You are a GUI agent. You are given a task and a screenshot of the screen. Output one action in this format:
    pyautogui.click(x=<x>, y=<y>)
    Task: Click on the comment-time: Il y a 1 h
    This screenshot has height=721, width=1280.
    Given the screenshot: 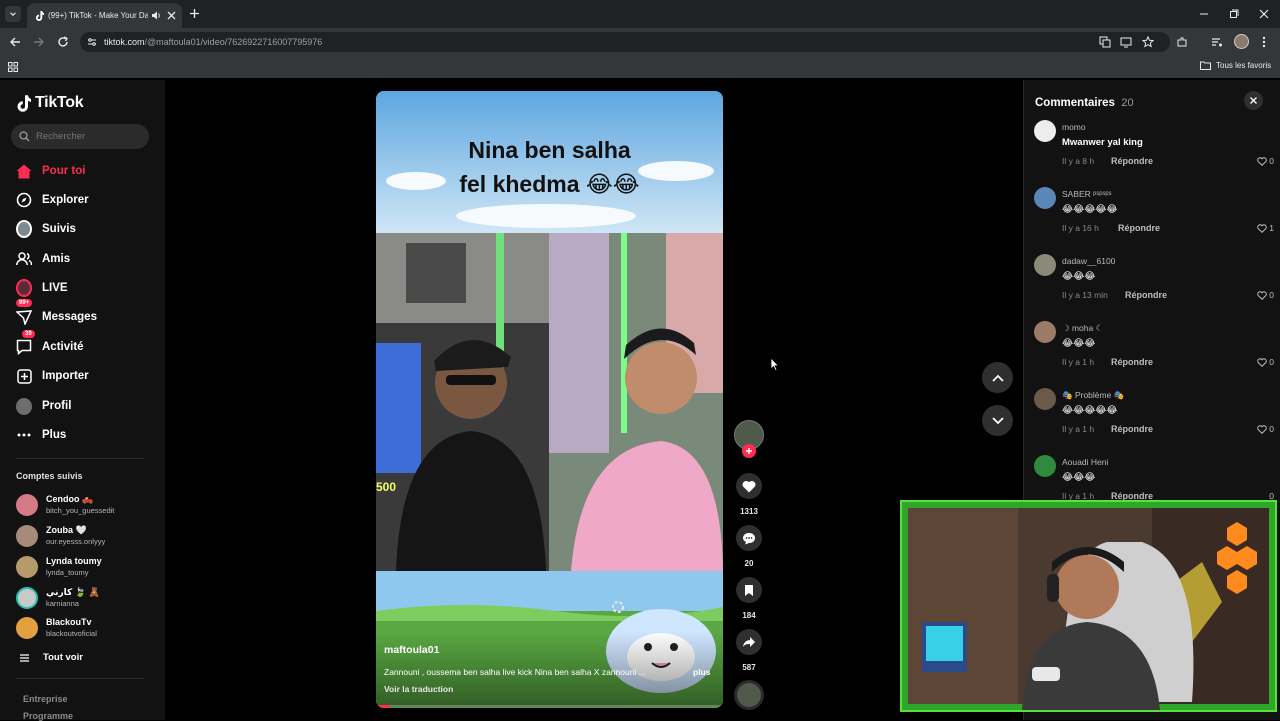 What is the action you would take?
    pyautogui.click(x=1078, y=362)
    